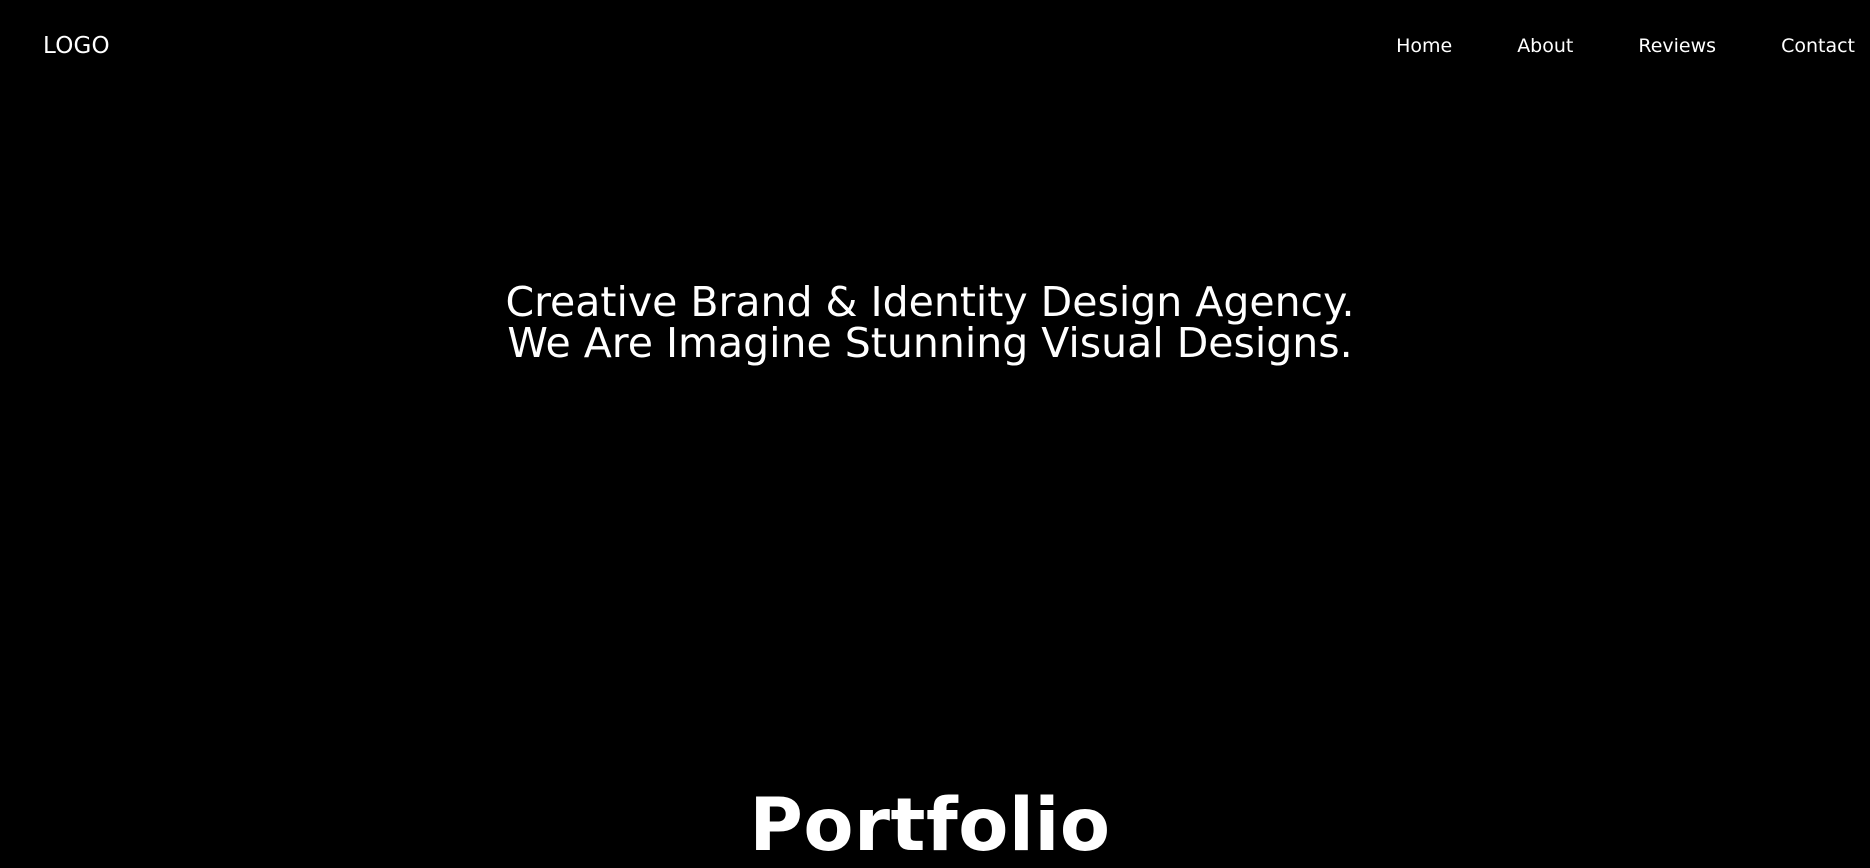 The image size is (1870, 868). Describe the element at coordinates (1625, 46) in the screenshot. I see `main-nav: Home About Reviews Contact` at that location.